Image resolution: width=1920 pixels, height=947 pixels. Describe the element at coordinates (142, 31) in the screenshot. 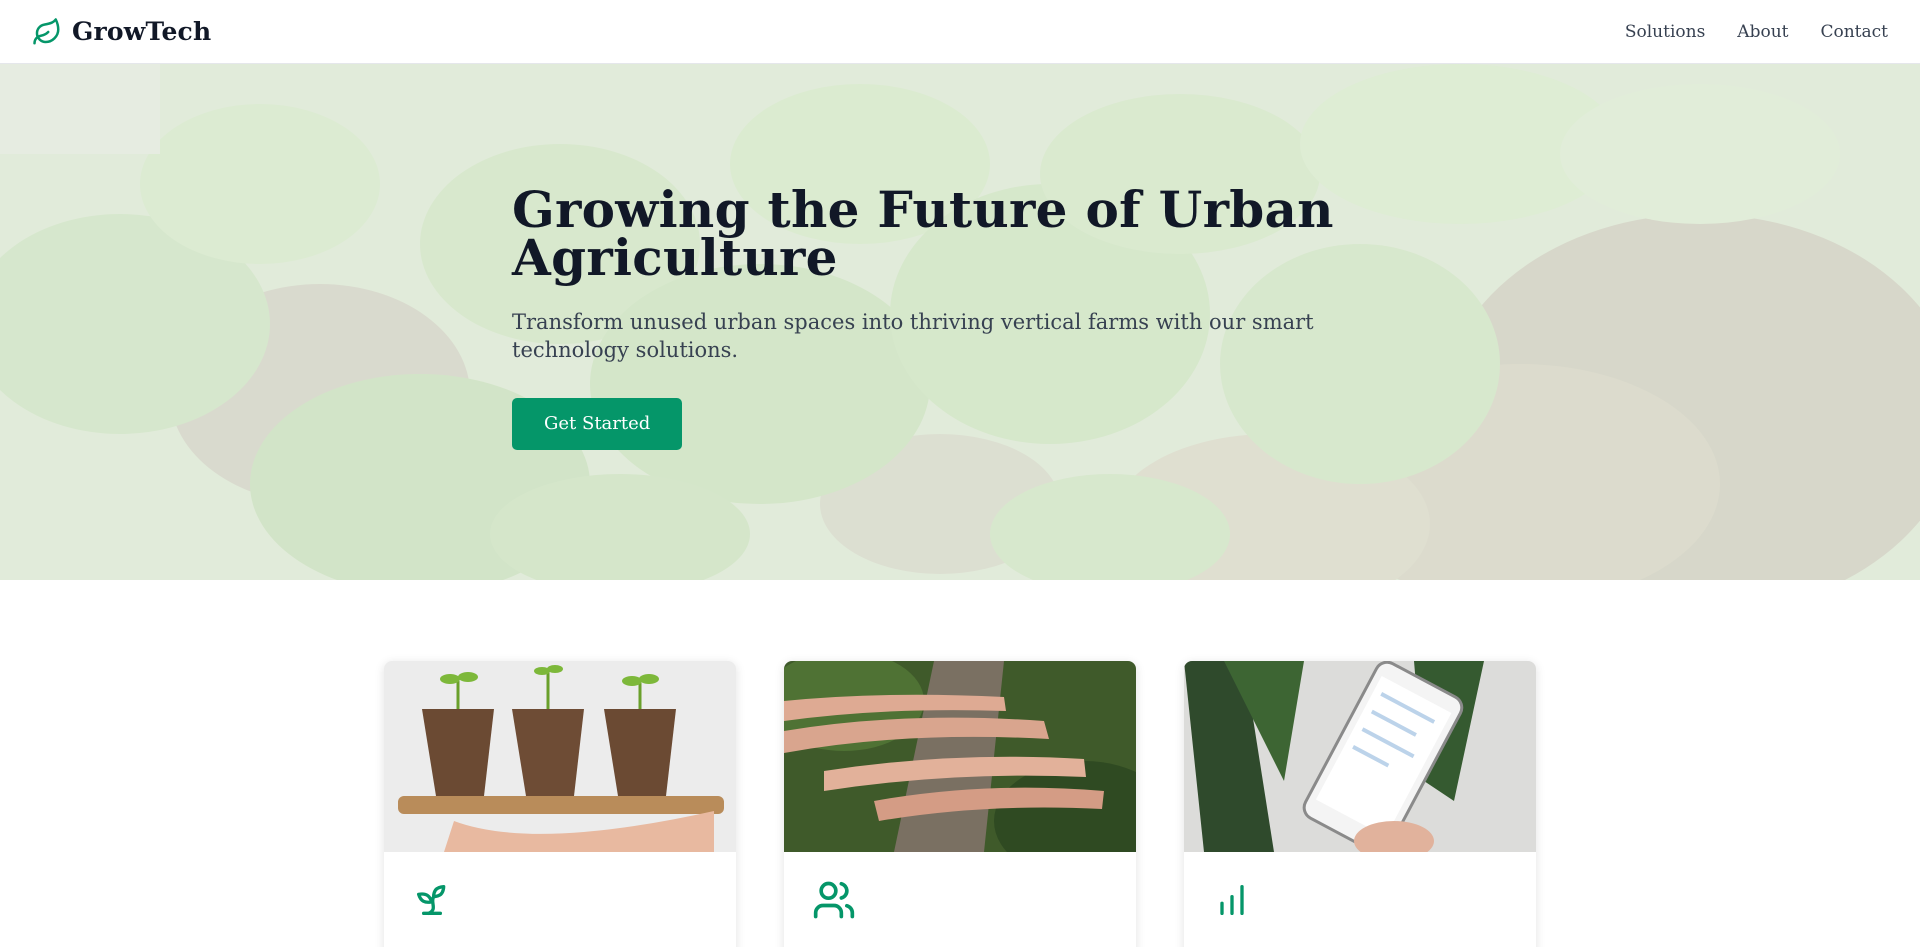

I see `brand-name: GrowTech` at that location.